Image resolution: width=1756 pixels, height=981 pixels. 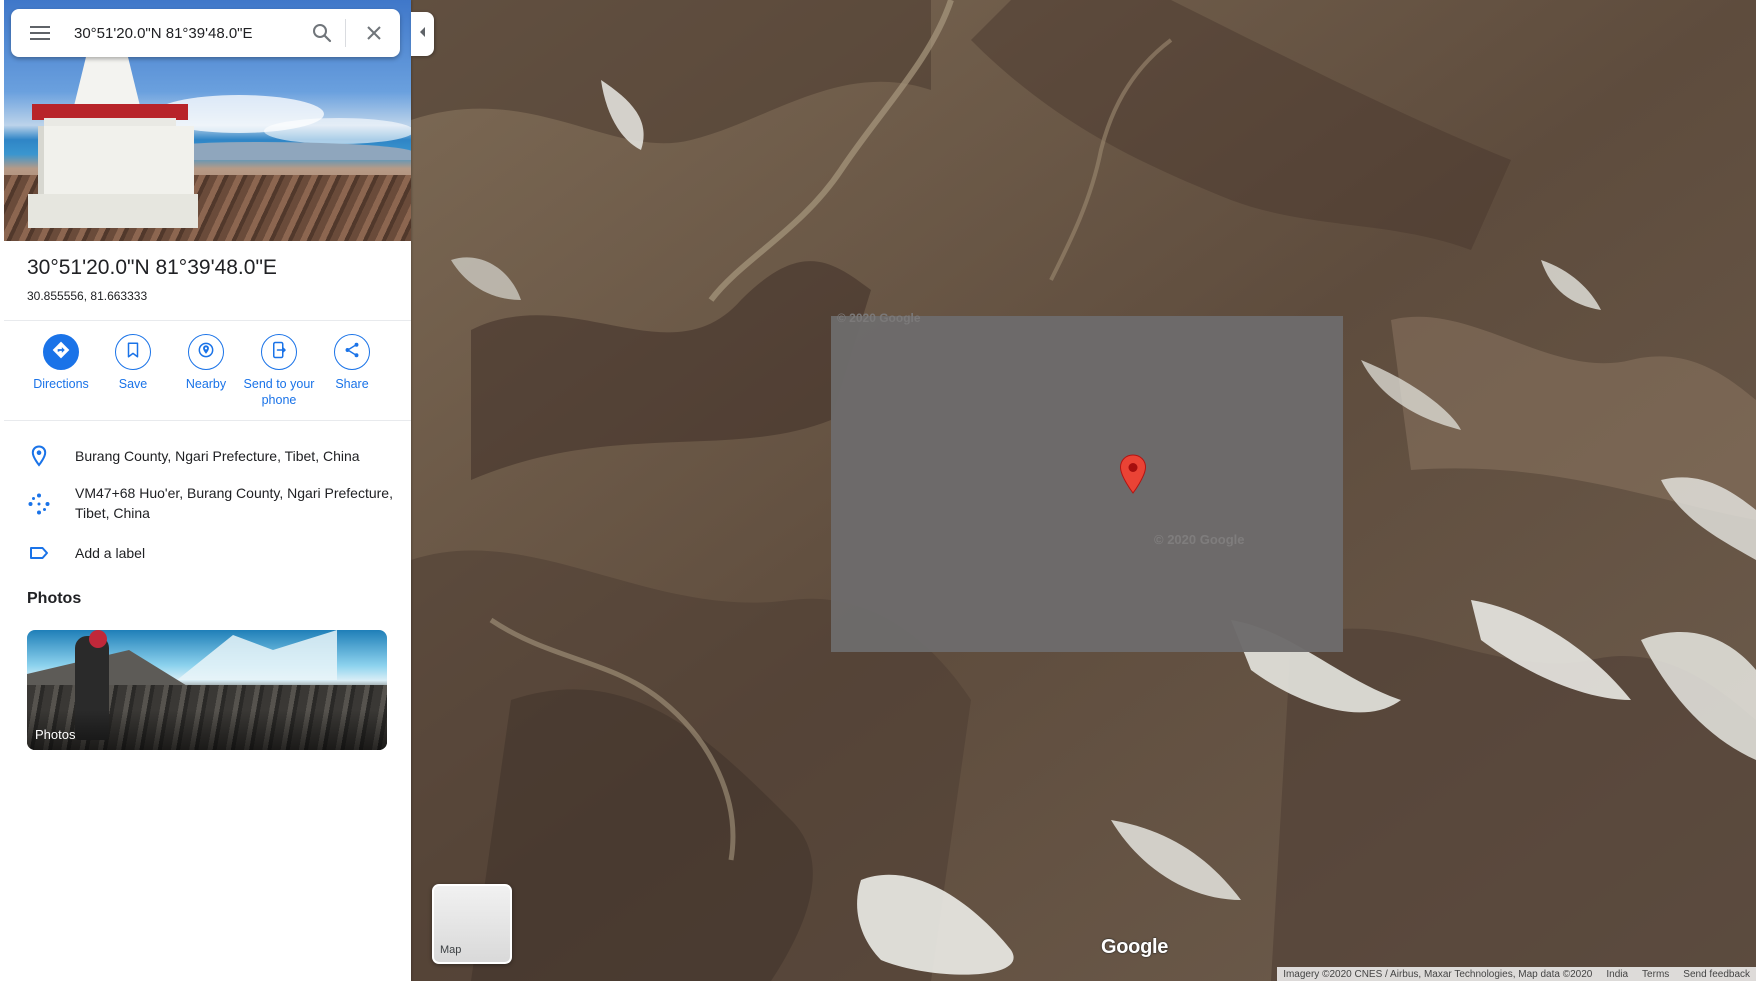 I want to click on search-box, so click(x=205, y=33).